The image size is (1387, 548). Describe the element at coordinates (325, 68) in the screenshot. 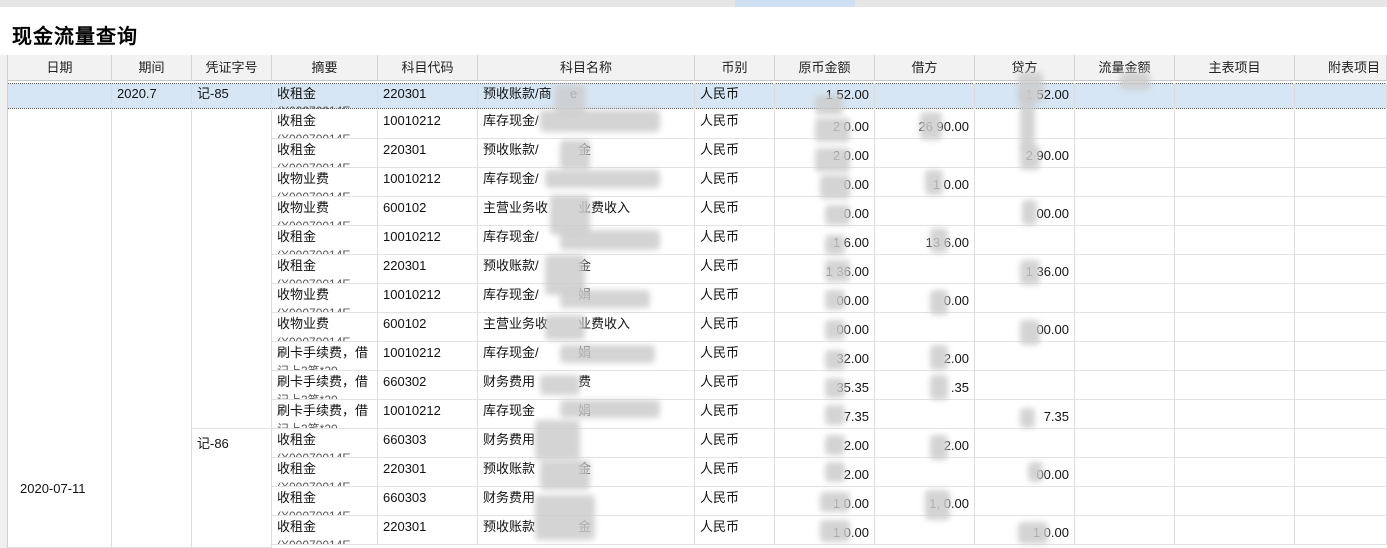

I see `column-header: 摘要` at that location.